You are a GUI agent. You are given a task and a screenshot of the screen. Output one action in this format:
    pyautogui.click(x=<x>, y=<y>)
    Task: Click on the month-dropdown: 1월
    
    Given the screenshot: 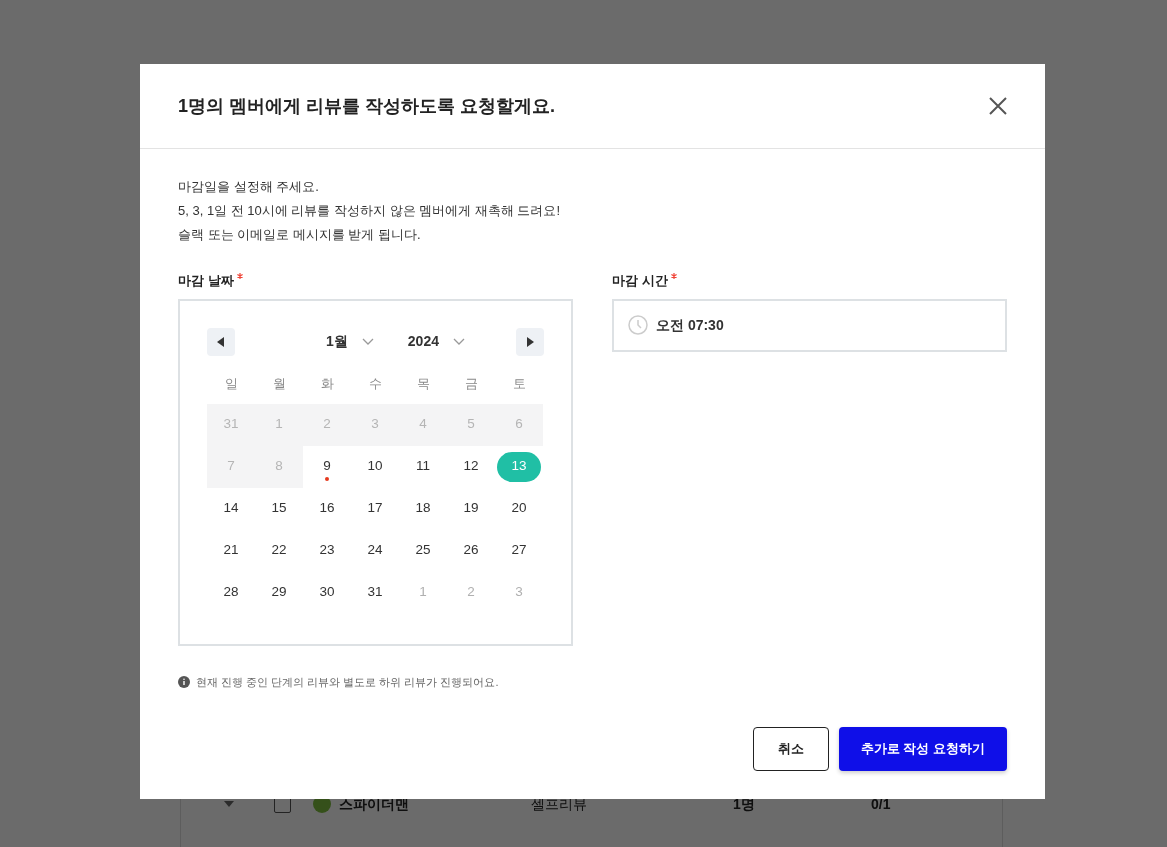 What is the action you would take?
    pyautogui.click(x=350, y=341)
    